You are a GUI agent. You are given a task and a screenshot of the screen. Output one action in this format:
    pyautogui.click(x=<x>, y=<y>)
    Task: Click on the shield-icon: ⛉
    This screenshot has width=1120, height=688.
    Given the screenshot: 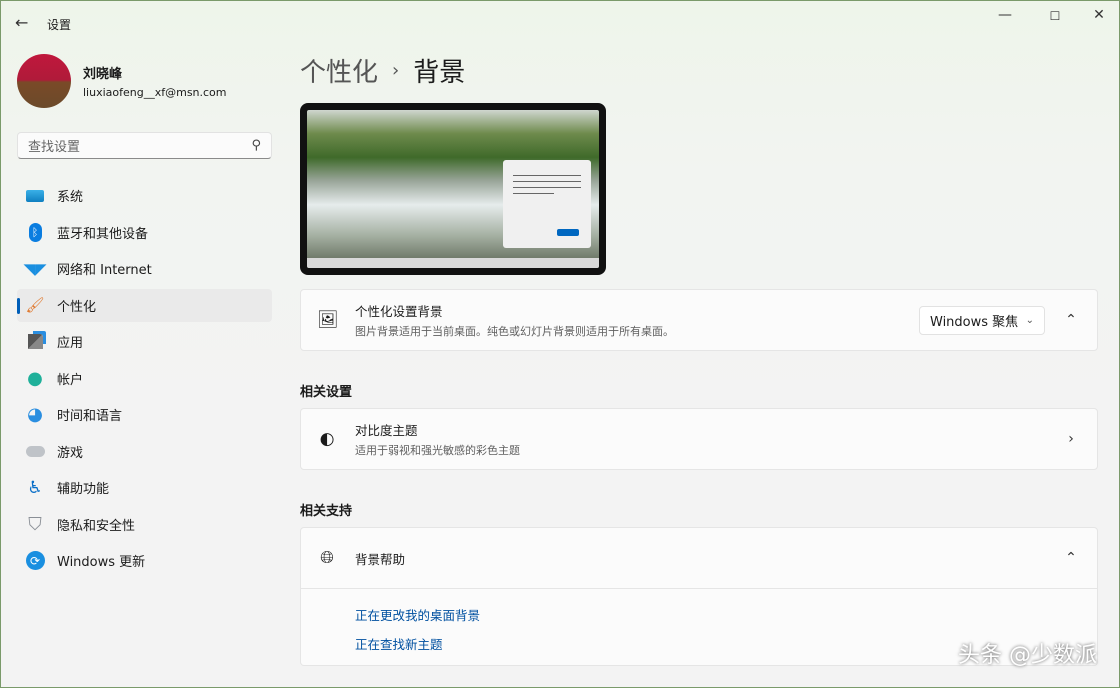 What is the action you would take?
    pyautogui.click(x=35, y=524)
    